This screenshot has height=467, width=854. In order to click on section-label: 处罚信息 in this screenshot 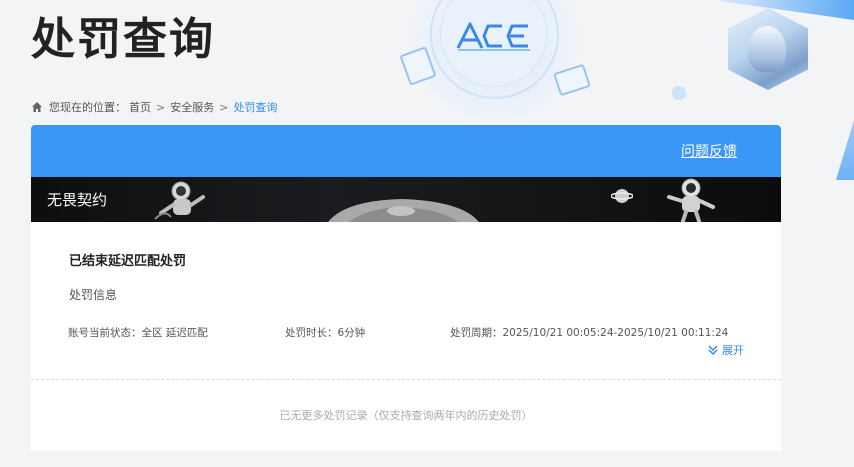, I will do `click(93, 295)`.